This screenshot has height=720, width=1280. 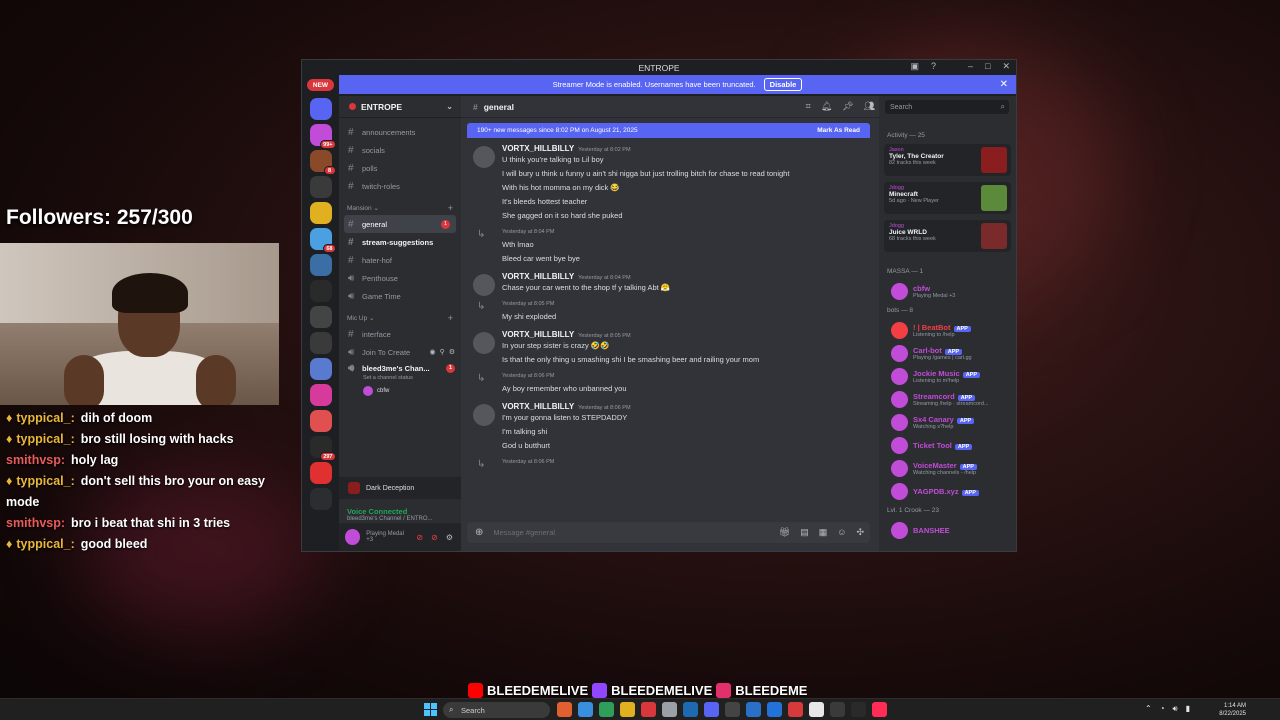 I want to click on channel-hater-hof: # hater-hof, so click(x=400, y=260).